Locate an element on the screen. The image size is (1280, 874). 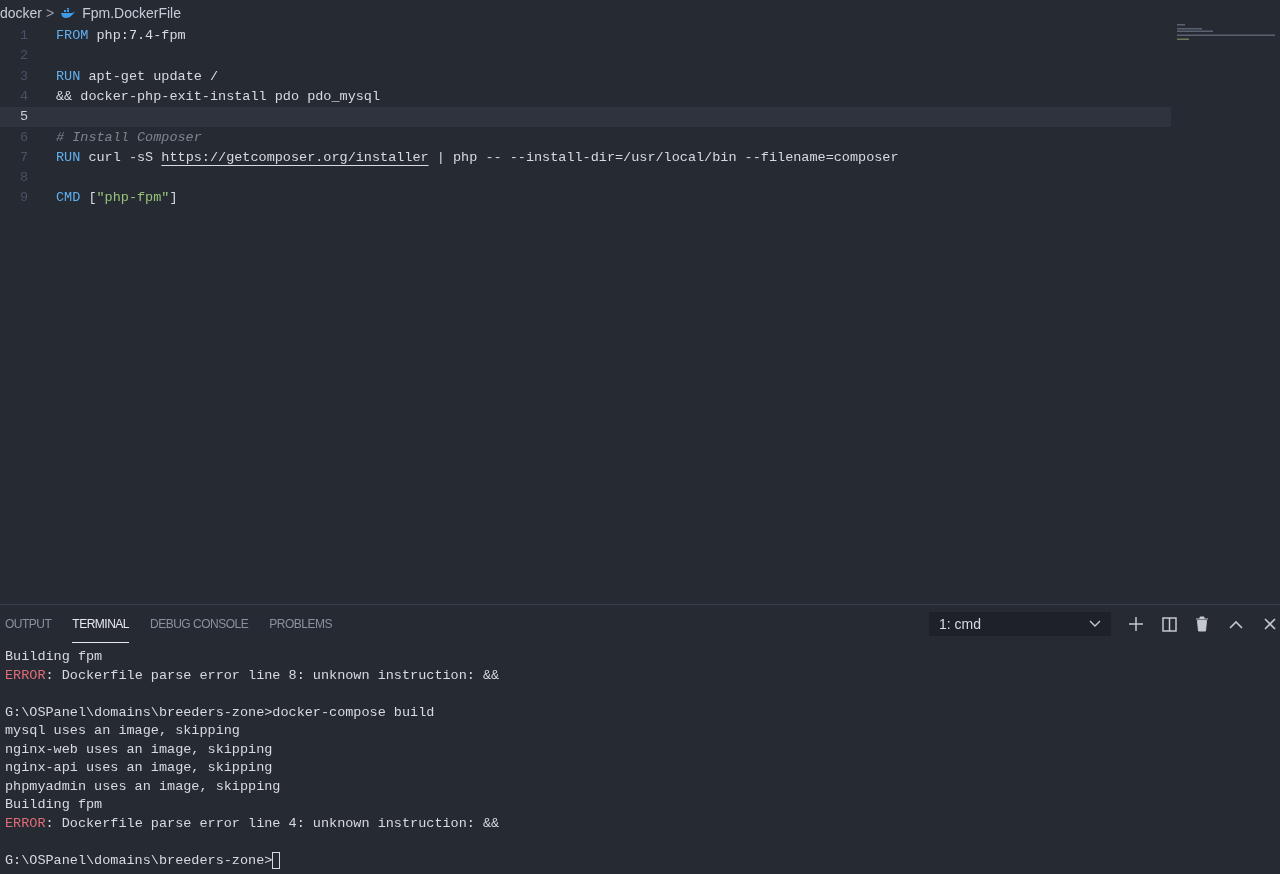
terminal-line: phpmyadmin uses an image, skipping is located at coordinates (143, 786).